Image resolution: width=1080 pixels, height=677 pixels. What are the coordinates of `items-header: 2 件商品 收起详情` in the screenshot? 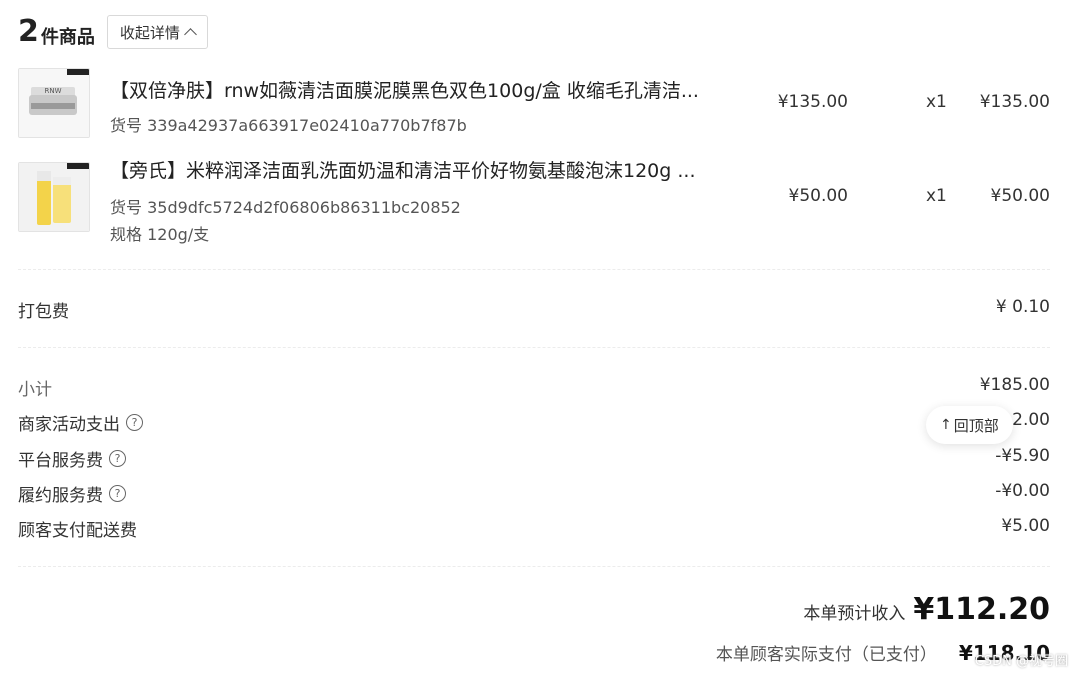 It's located at (113, 32).